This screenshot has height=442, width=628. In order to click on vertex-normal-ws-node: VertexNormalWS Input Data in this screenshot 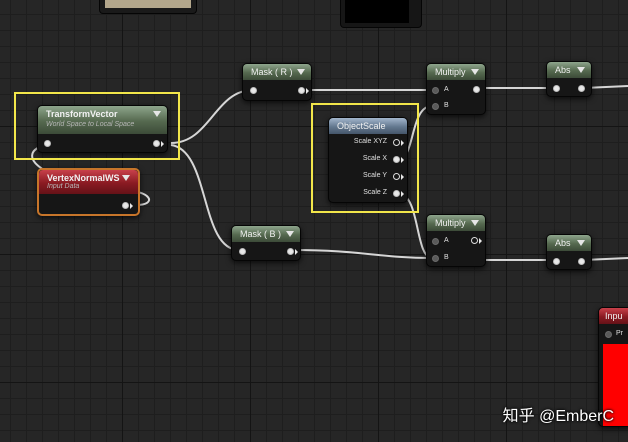, I will do `click(88, 192)`.